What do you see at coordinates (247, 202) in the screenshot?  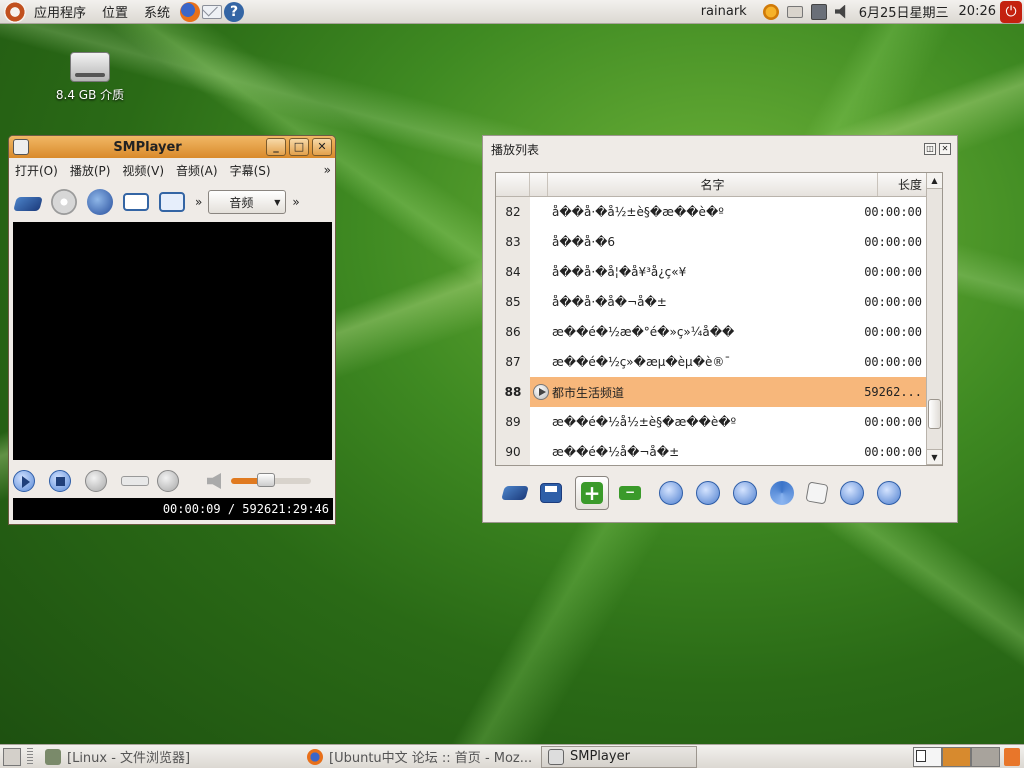 I see `audio-track-select: 音频 ▼` at bounding box center [247, 202].